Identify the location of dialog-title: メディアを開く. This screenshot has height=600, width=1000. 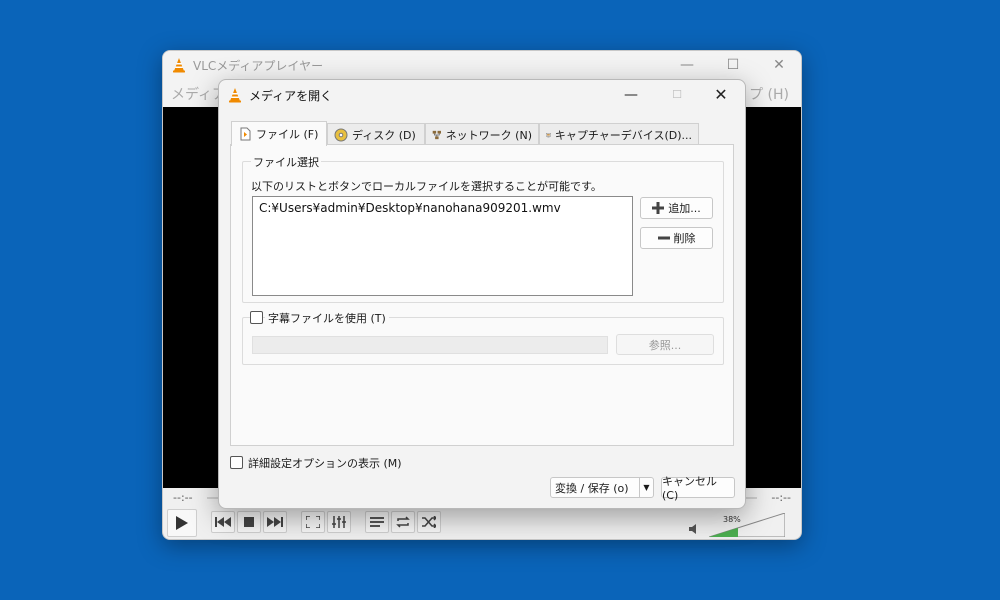
(291, 96).